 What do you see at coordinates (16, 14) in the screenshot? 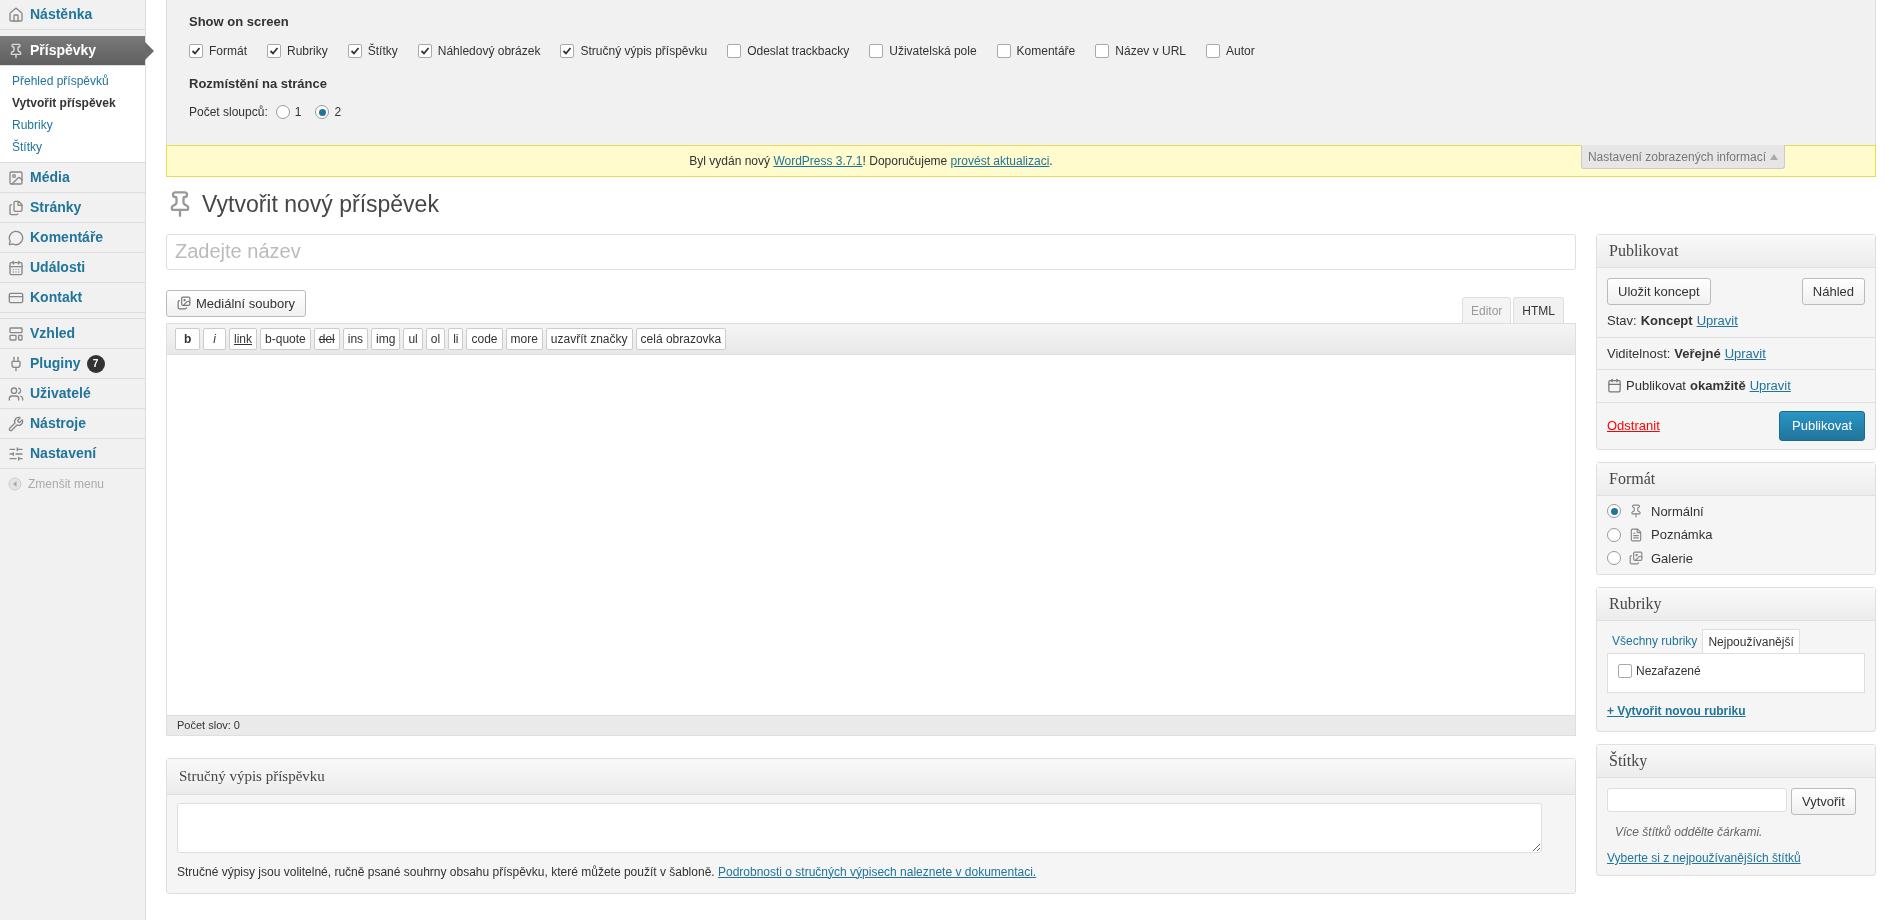
I see `home-icon` at bounding box center [16, 14].